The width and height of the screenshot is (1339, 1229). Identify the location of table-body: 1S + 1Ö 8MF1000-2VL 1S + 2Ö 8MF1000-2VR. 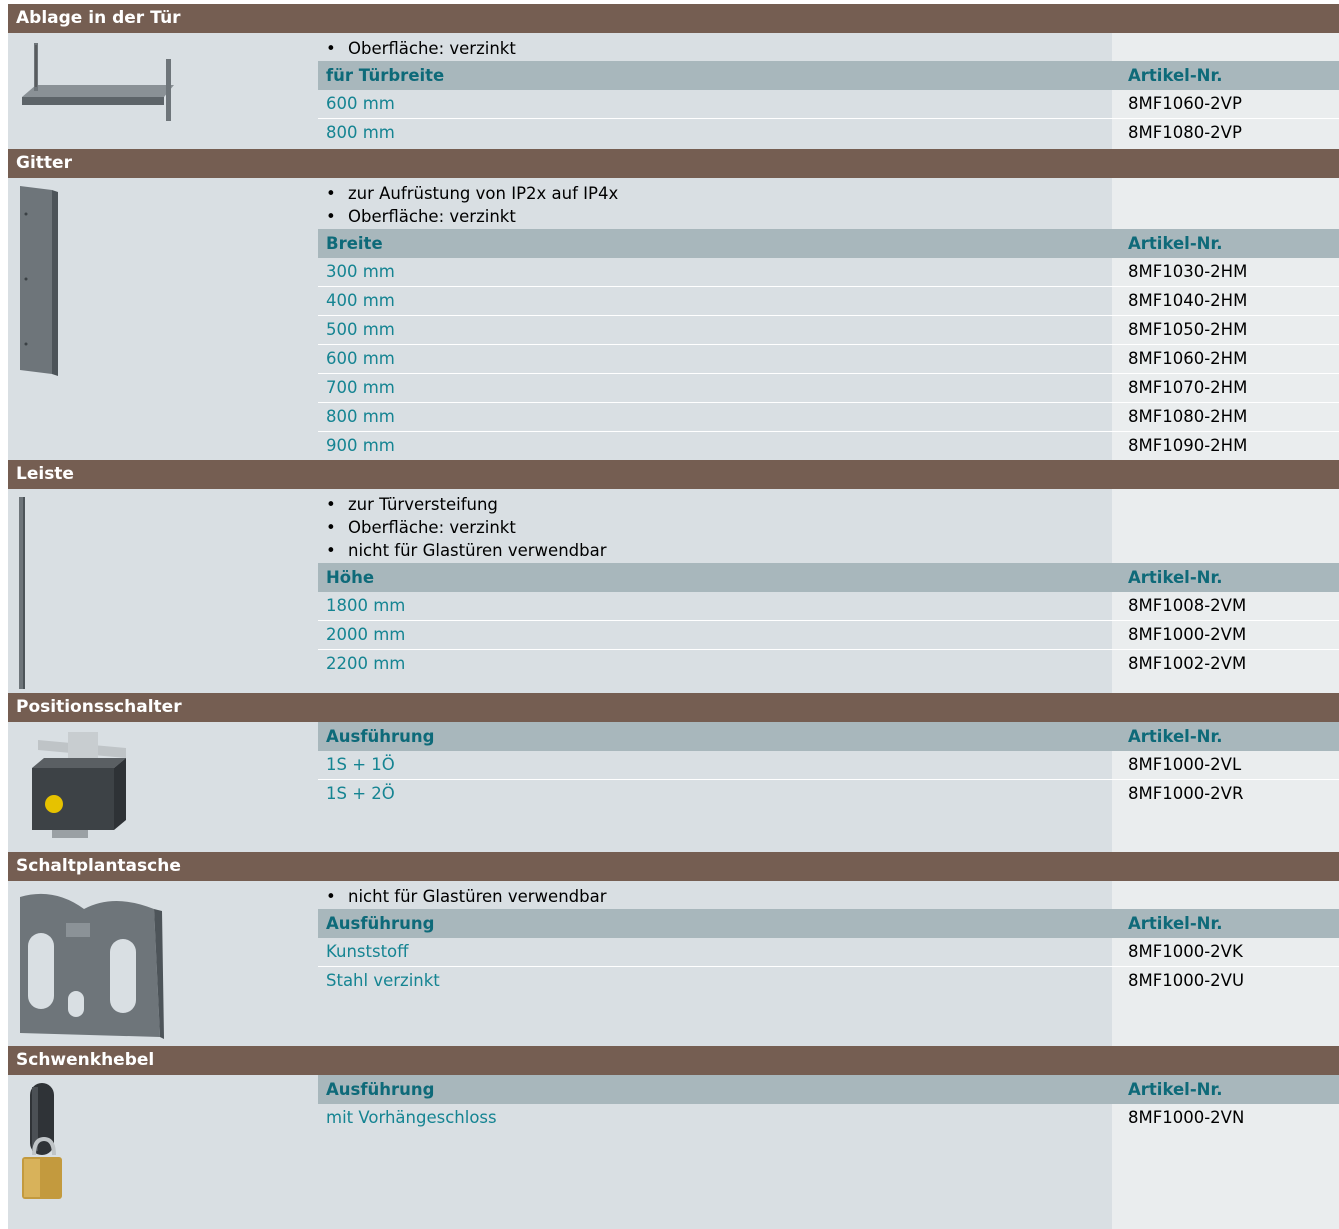
(828, 779).